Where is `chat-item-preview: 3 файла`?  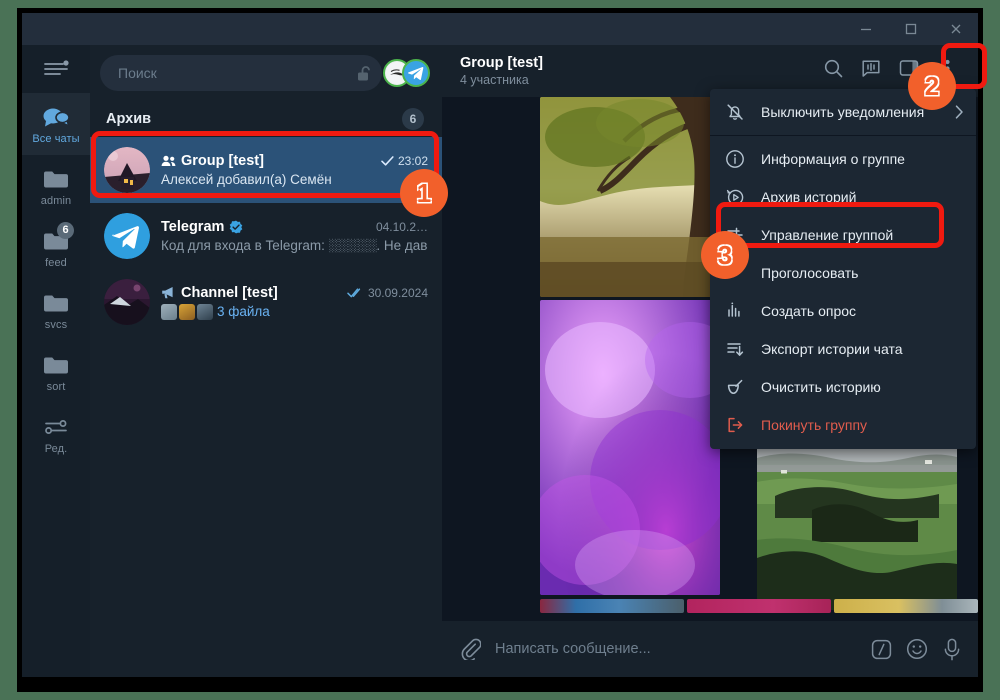
chat-item-preview: 3 файла is located at coordinates (294, 311).